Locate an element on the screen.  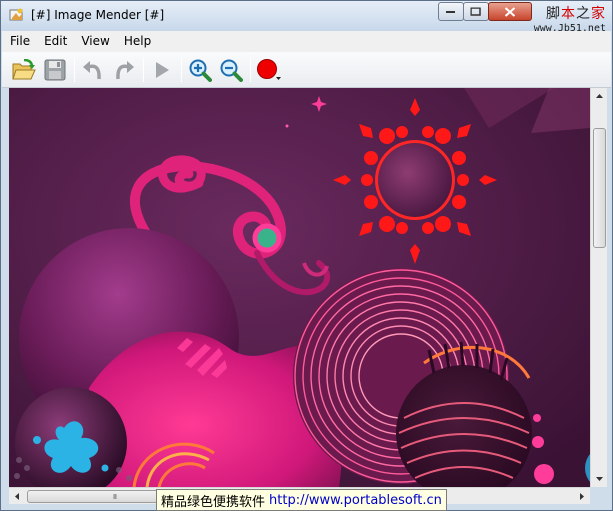
menu-bar: File Edit View Help is located at coordinates (306, 41).